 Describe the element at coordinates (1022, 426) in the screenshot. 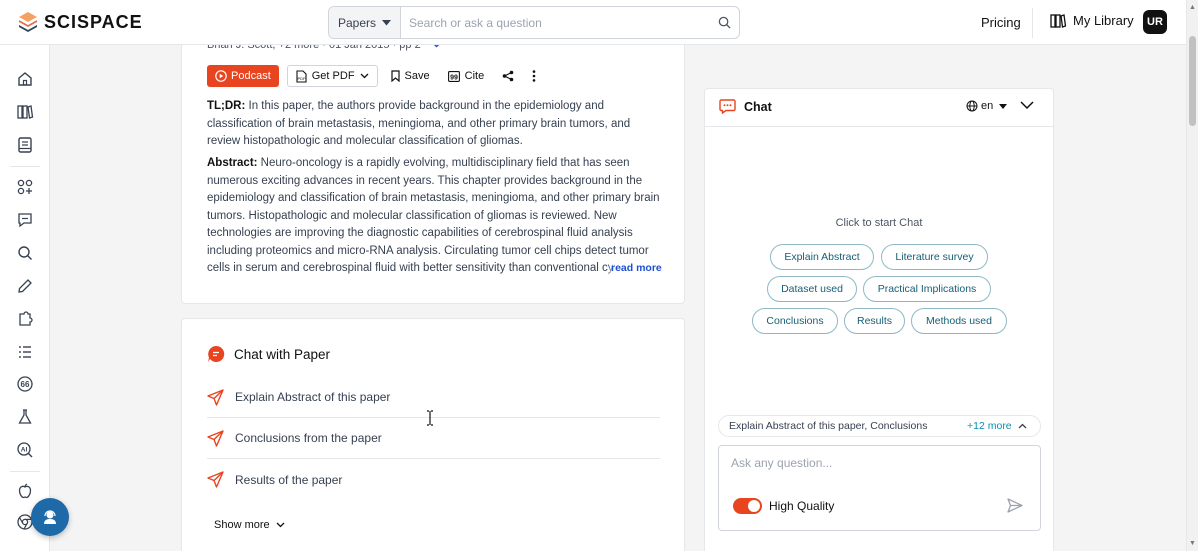

I see `chevron-up-icon` at that location.